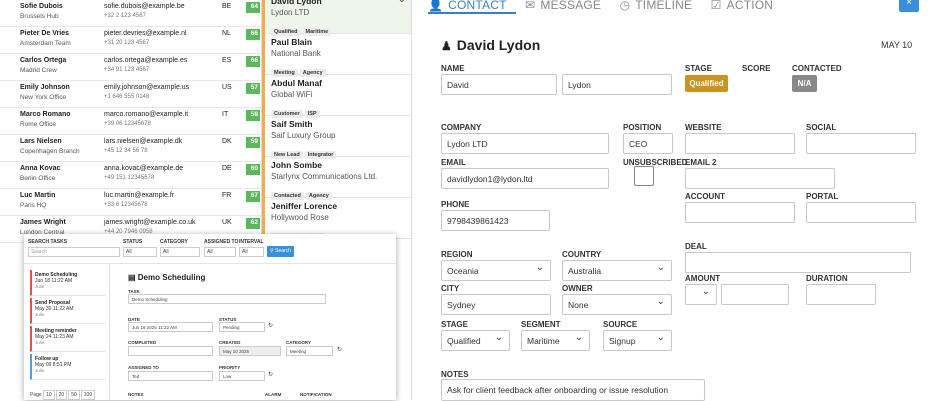  I want to click on task-name-input: Demo Scheduling, so click(227, 299).